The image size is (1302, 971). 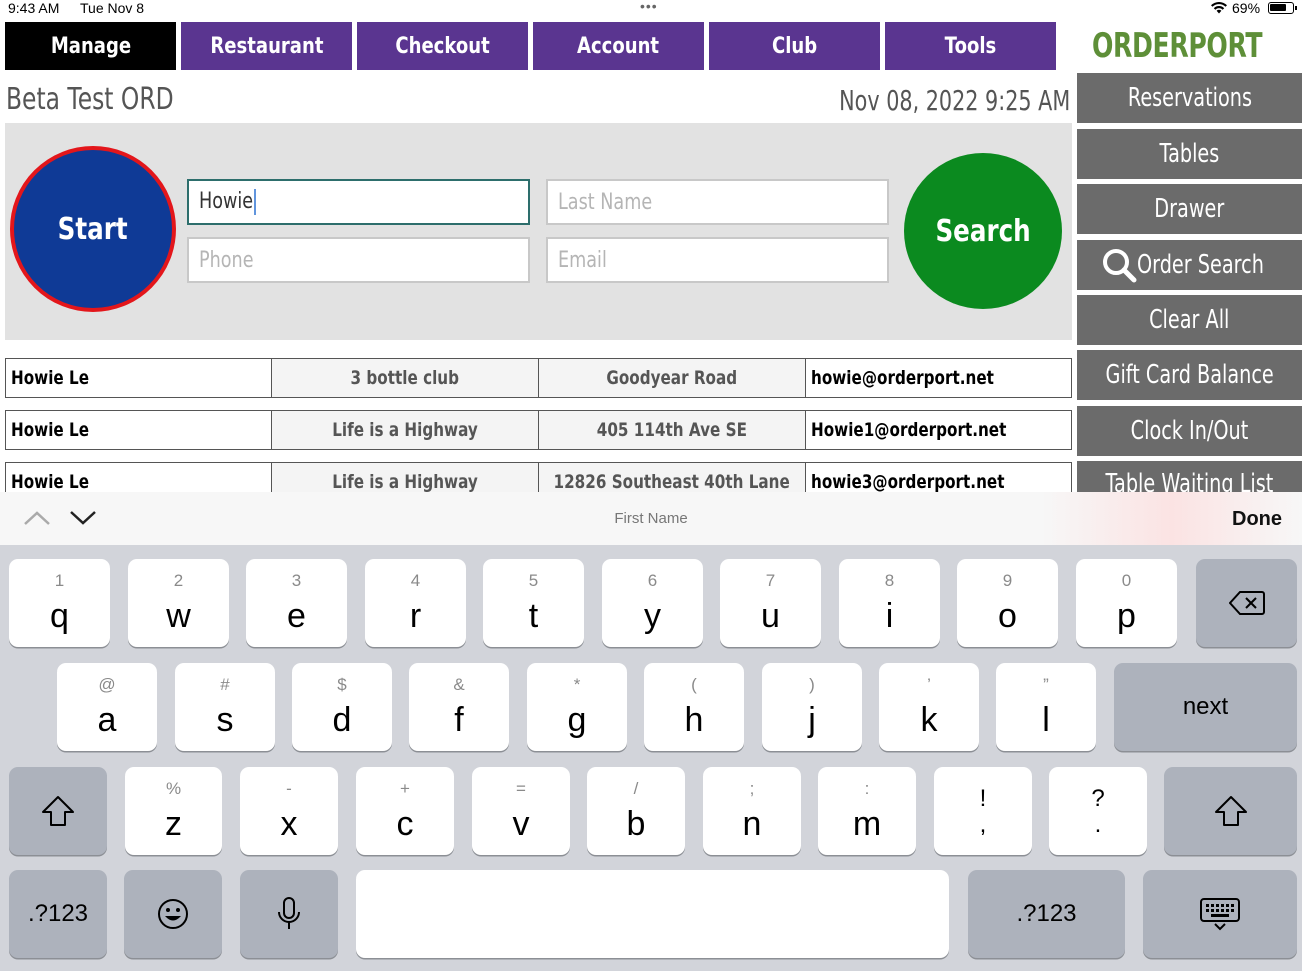 I want to click on multitasking-dots: •••, so click(x=649, y=7).